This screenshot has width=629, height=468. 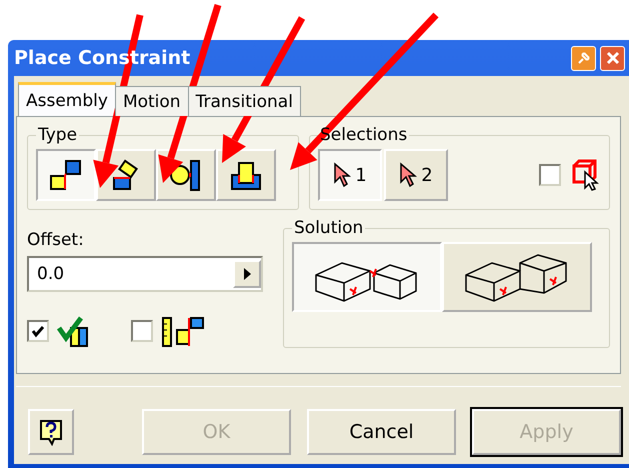 I want to click on group-title: Type, so click(x=57, y=135).